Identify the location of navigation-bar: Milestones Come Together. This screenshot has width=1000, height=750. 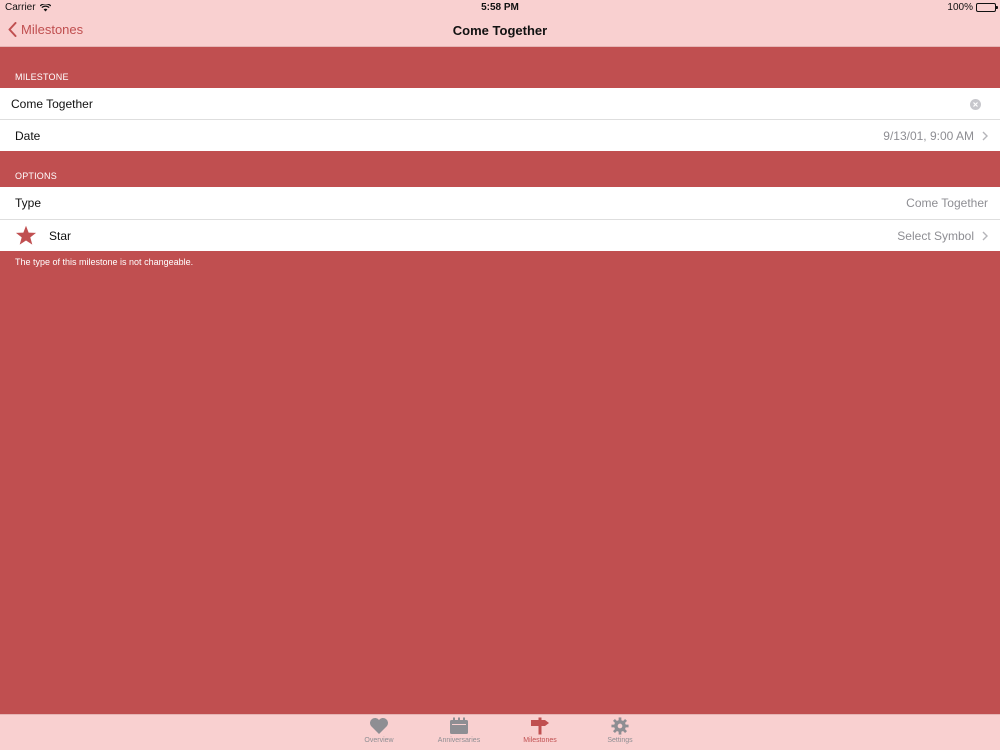
(500, 31).